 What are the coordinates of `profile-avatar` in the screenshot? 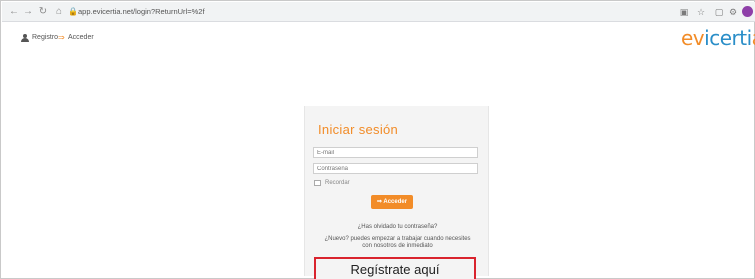 It's located at (747, 11).